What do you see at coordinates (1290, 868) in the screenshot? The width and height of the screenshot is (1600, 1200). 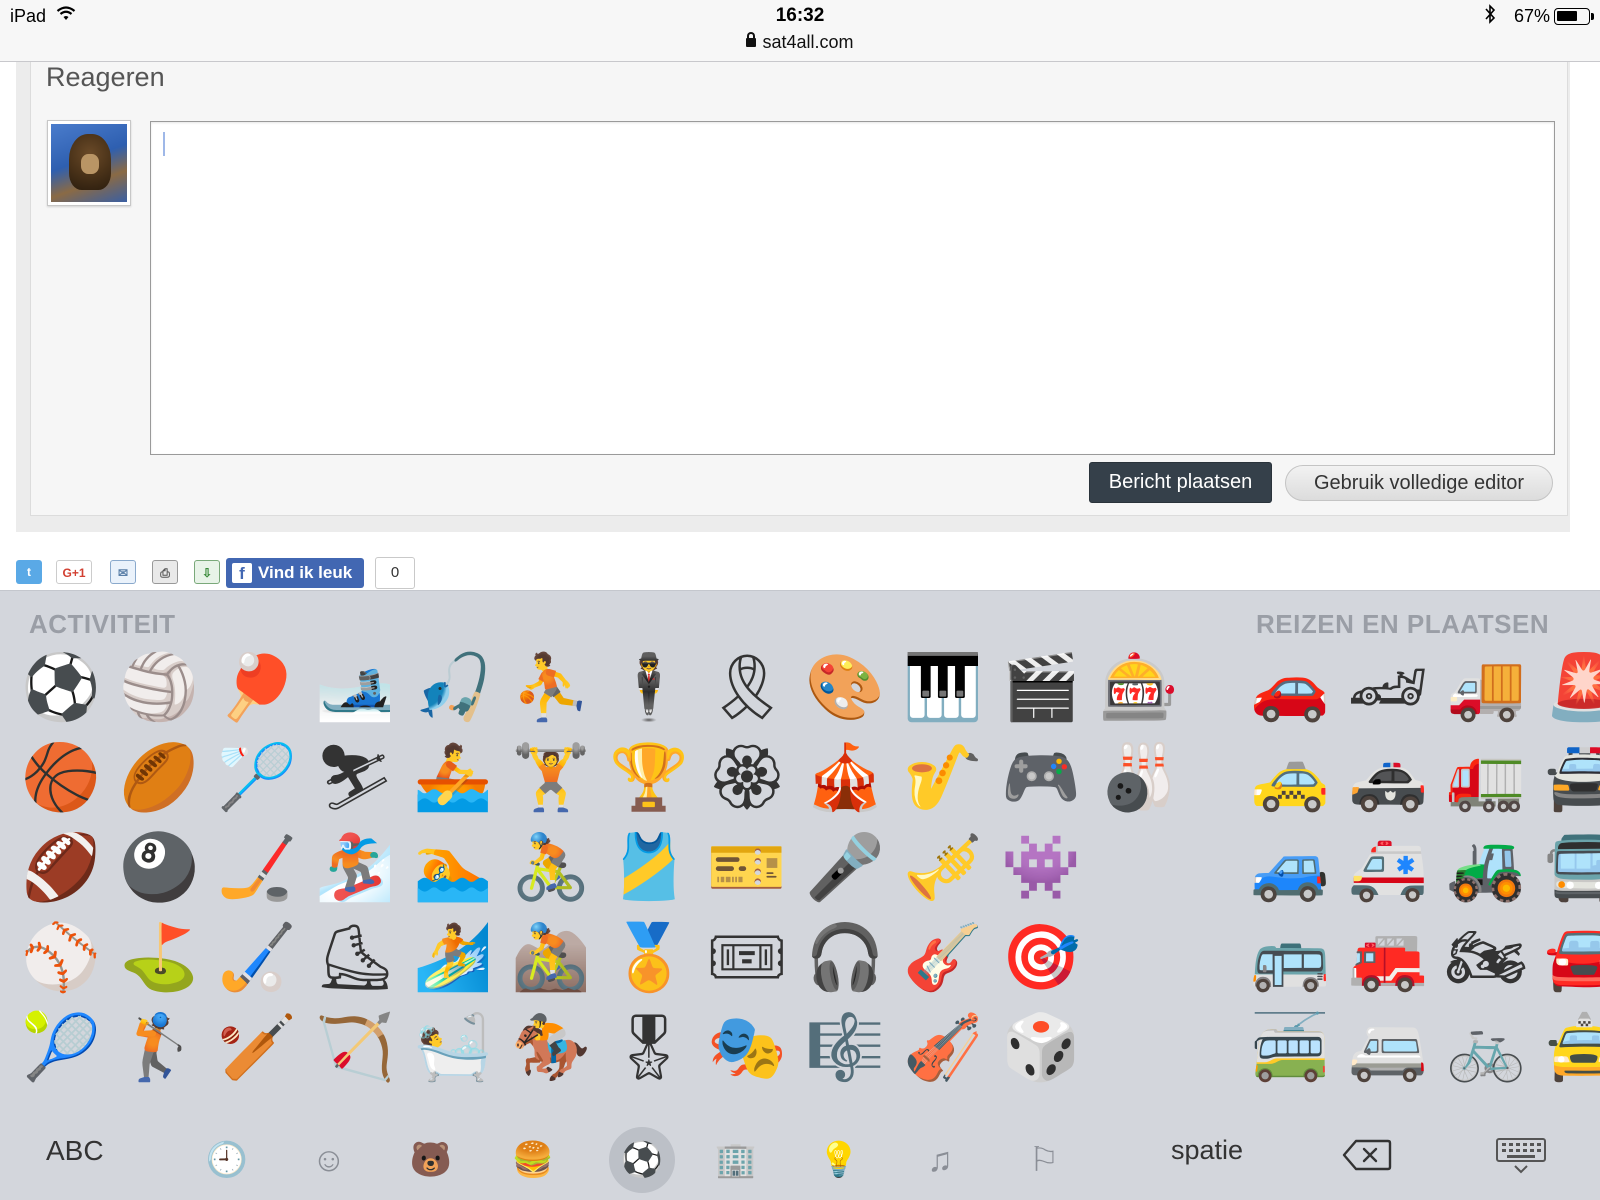 I see `travel-emoji-key: 🚙` at bounding box center [1290, 868].